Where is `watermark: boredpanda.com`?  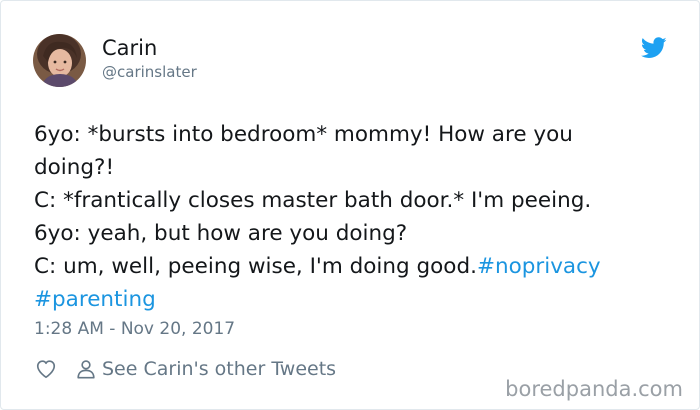 watermark: boredpanda.com is located at coordinates (594, 389).